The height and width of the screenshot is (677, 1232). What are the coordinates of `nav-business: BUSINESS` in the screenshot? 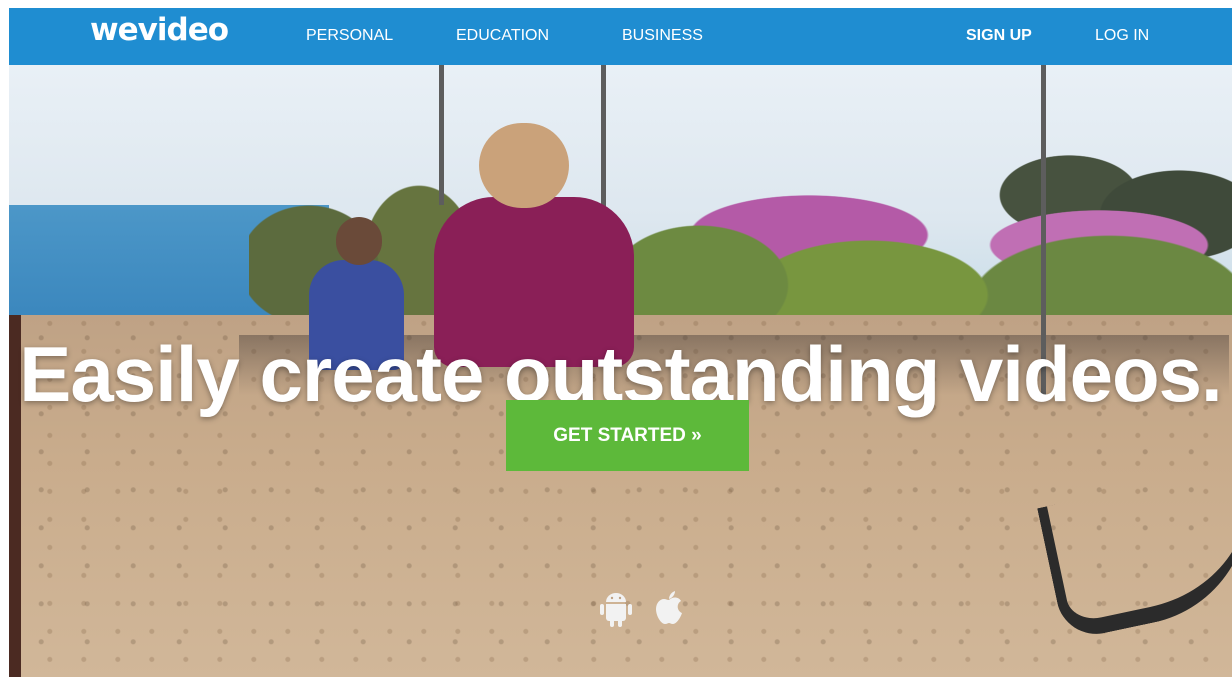 It's located at (662, 36).